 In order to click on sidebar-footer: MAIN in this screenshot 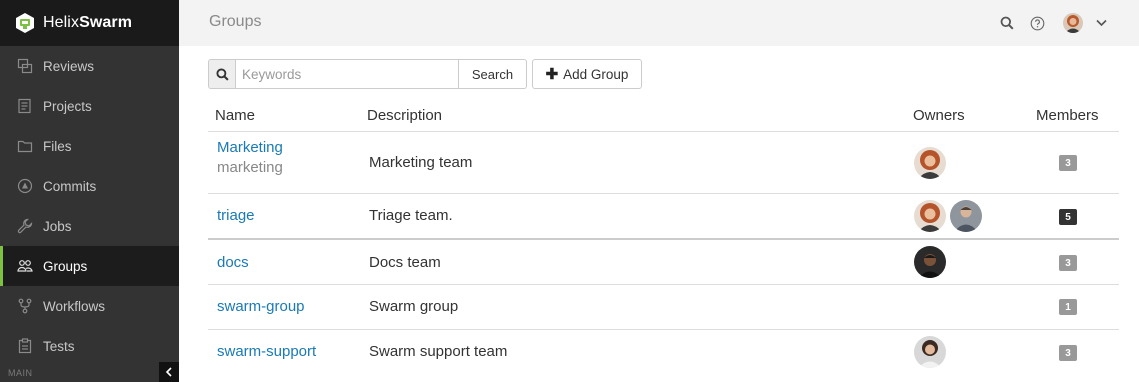, I will do `click(89, 372)`.